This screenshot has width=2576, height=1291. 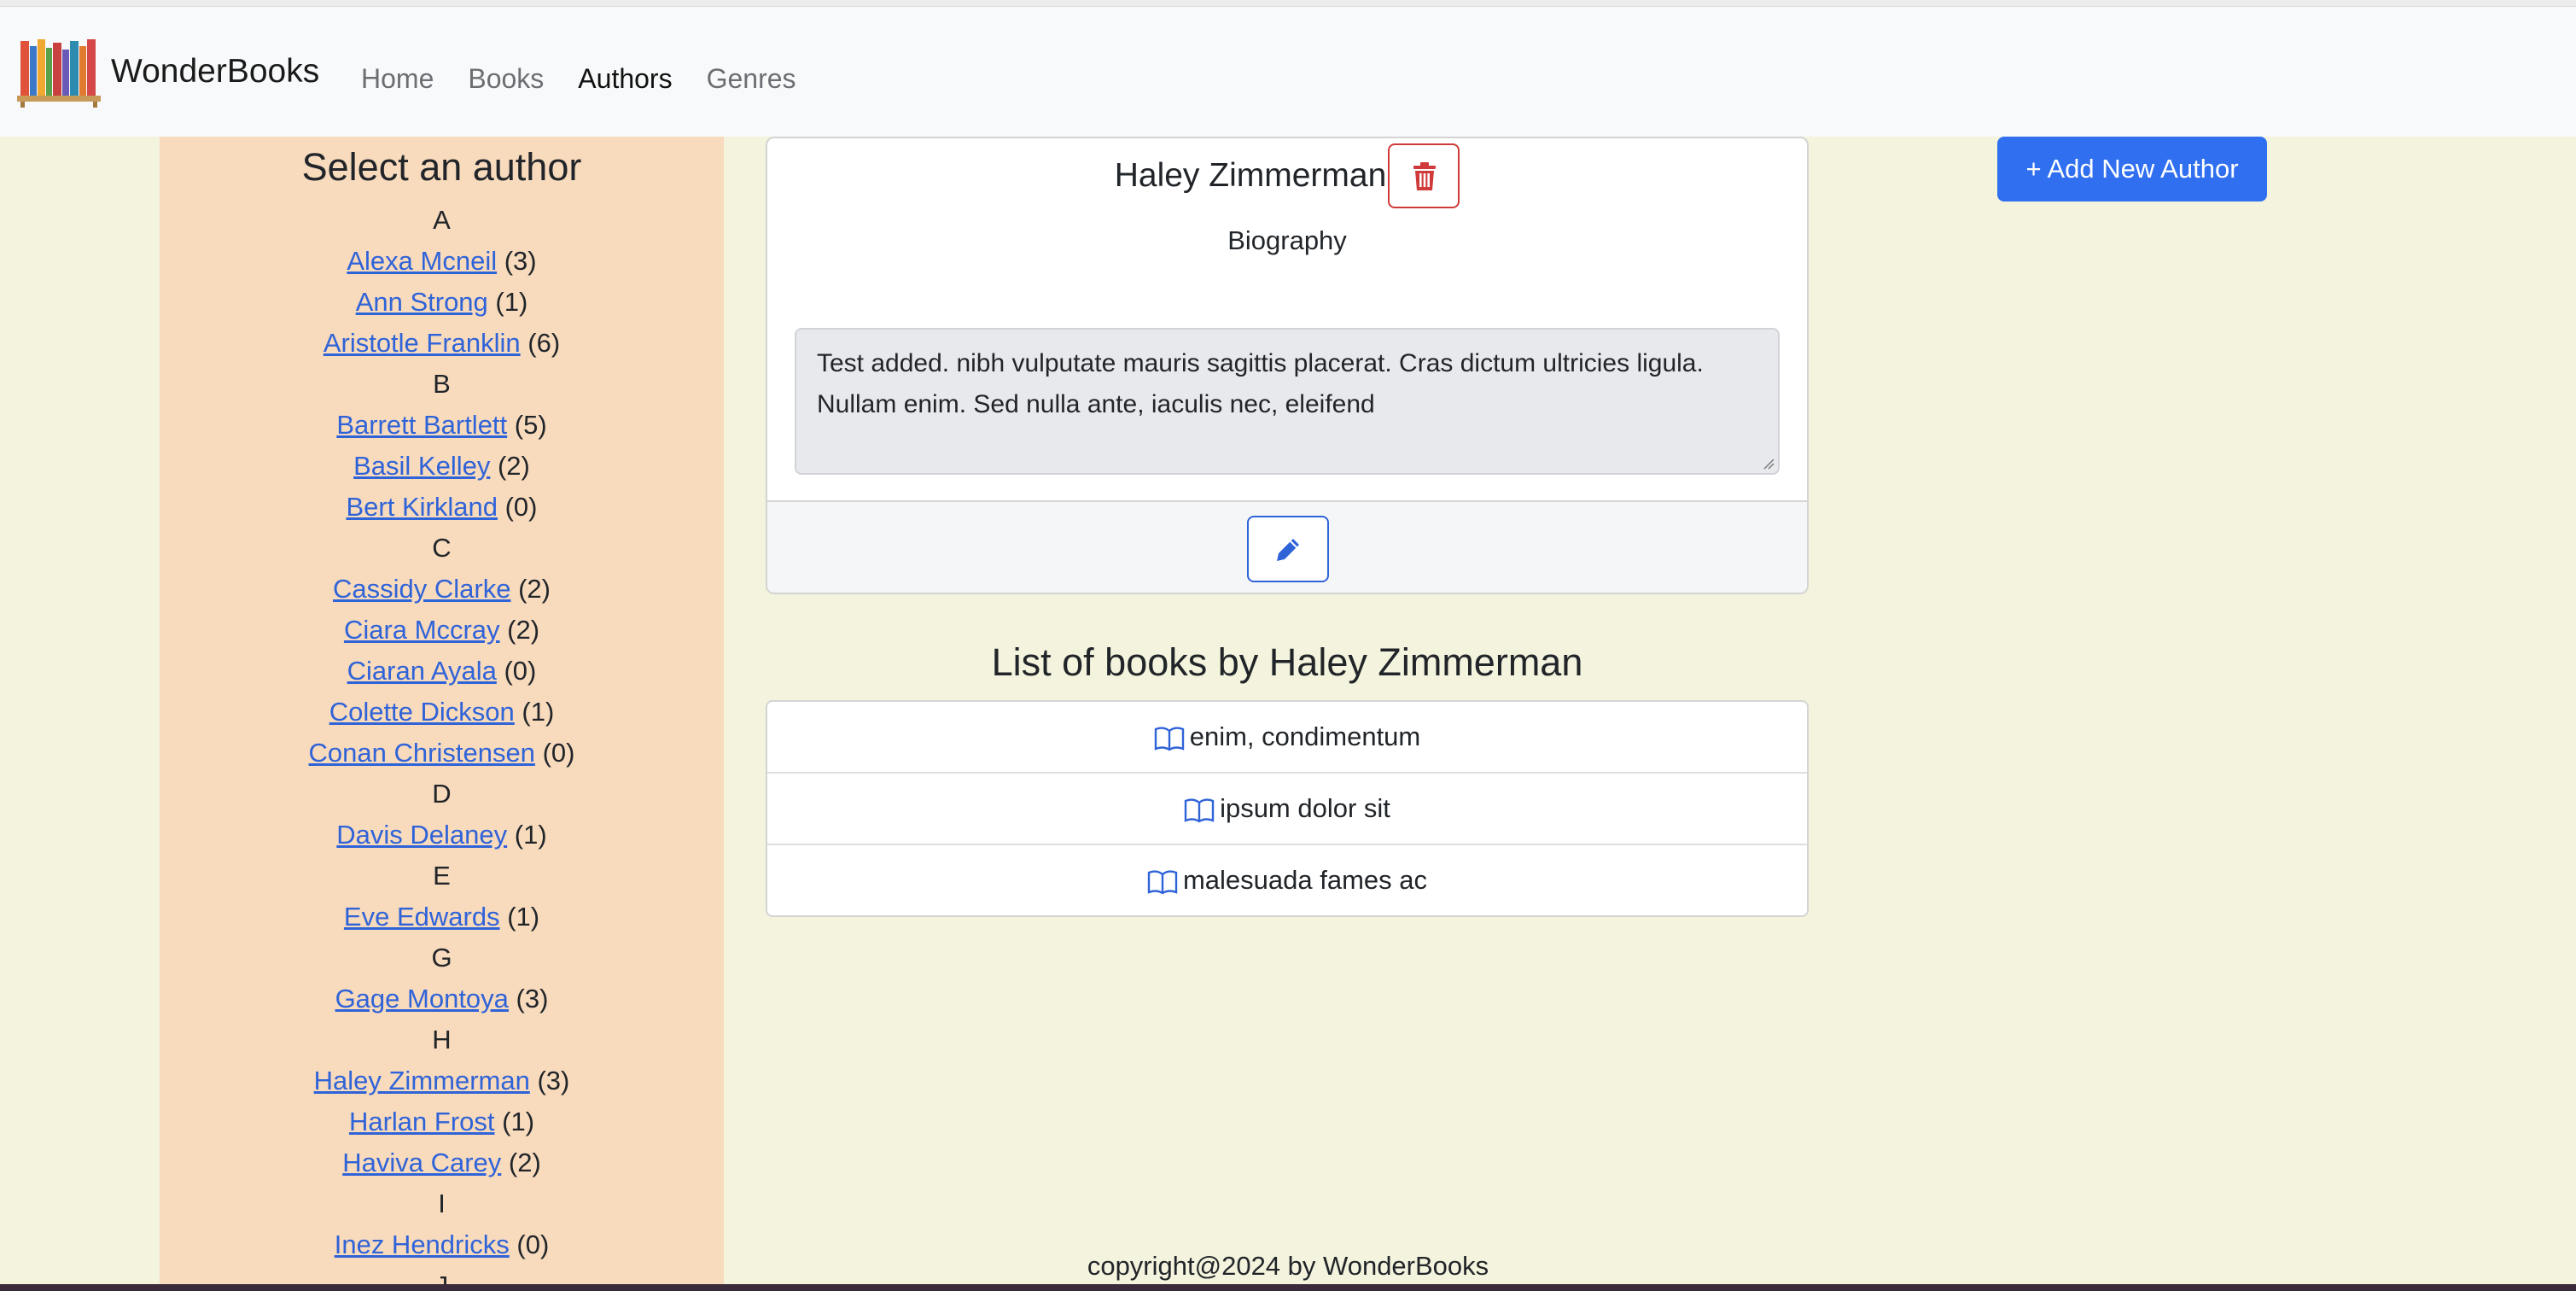 What do you see at coordinates (442, 794) in the screenshot?
I see `letter-heading: D` at bounding box center [442, 794].